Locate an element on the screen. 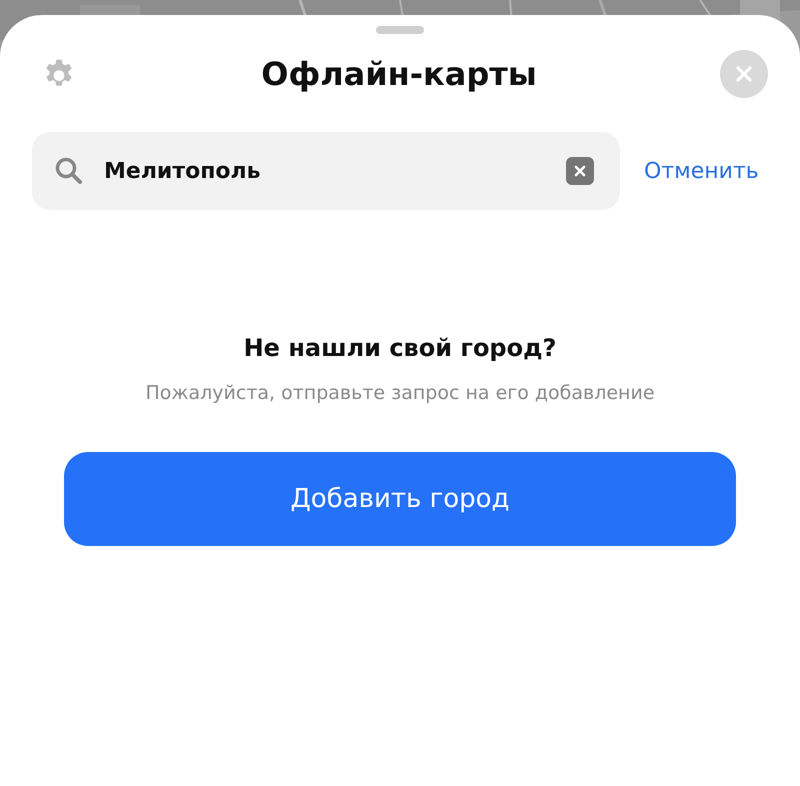  close-icon is located at coordinates (744, 74).